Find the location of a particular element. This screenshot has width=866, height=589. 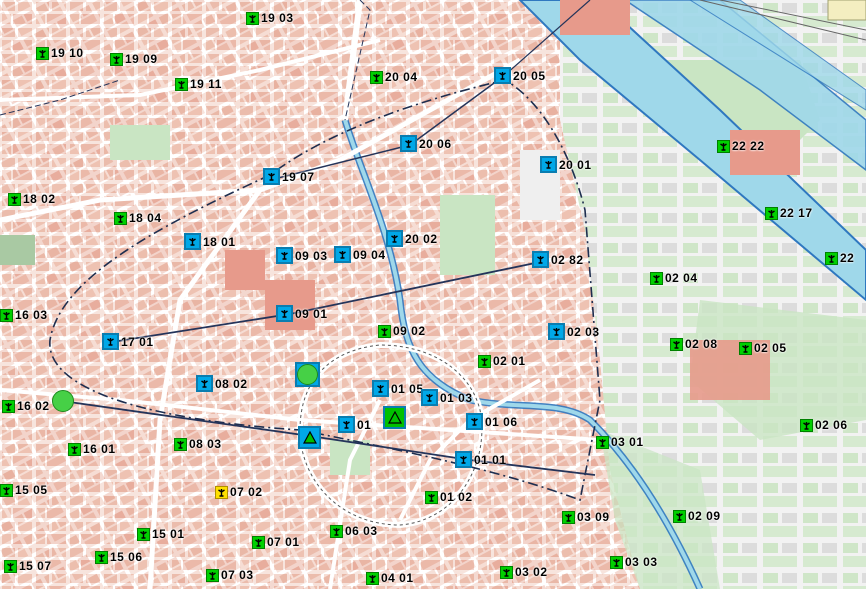

station-20-04: 20 04 is located at coordinates (394, 77).